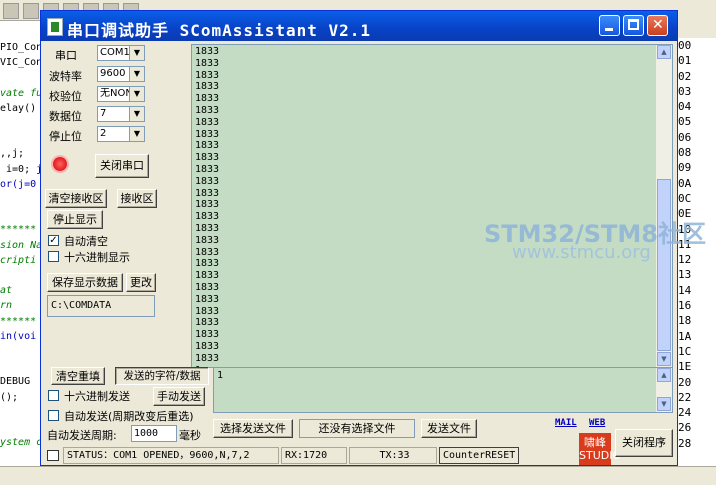 This screenshot has height=485, width=716. Describe the element at coordinates (137, 198) in the screenshot. I see `receive-area-button: 接收区` at that location.